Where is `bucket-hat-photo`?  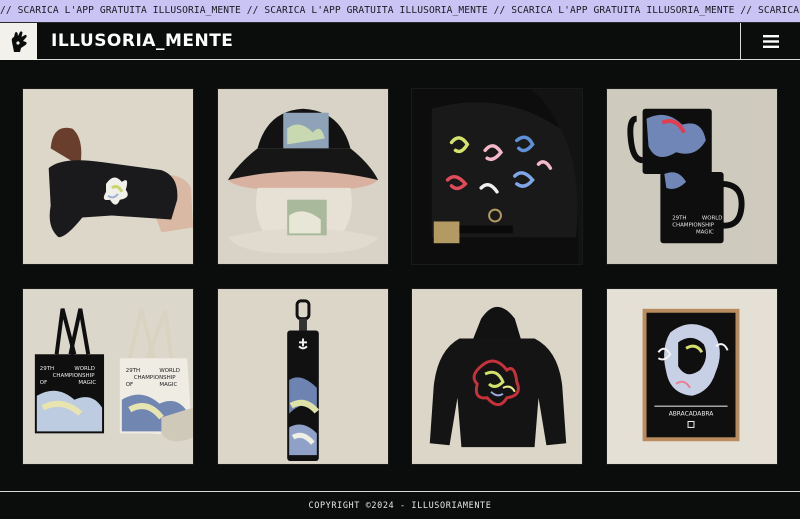
bucket-hat-photo is located at coordinates (303, 176).